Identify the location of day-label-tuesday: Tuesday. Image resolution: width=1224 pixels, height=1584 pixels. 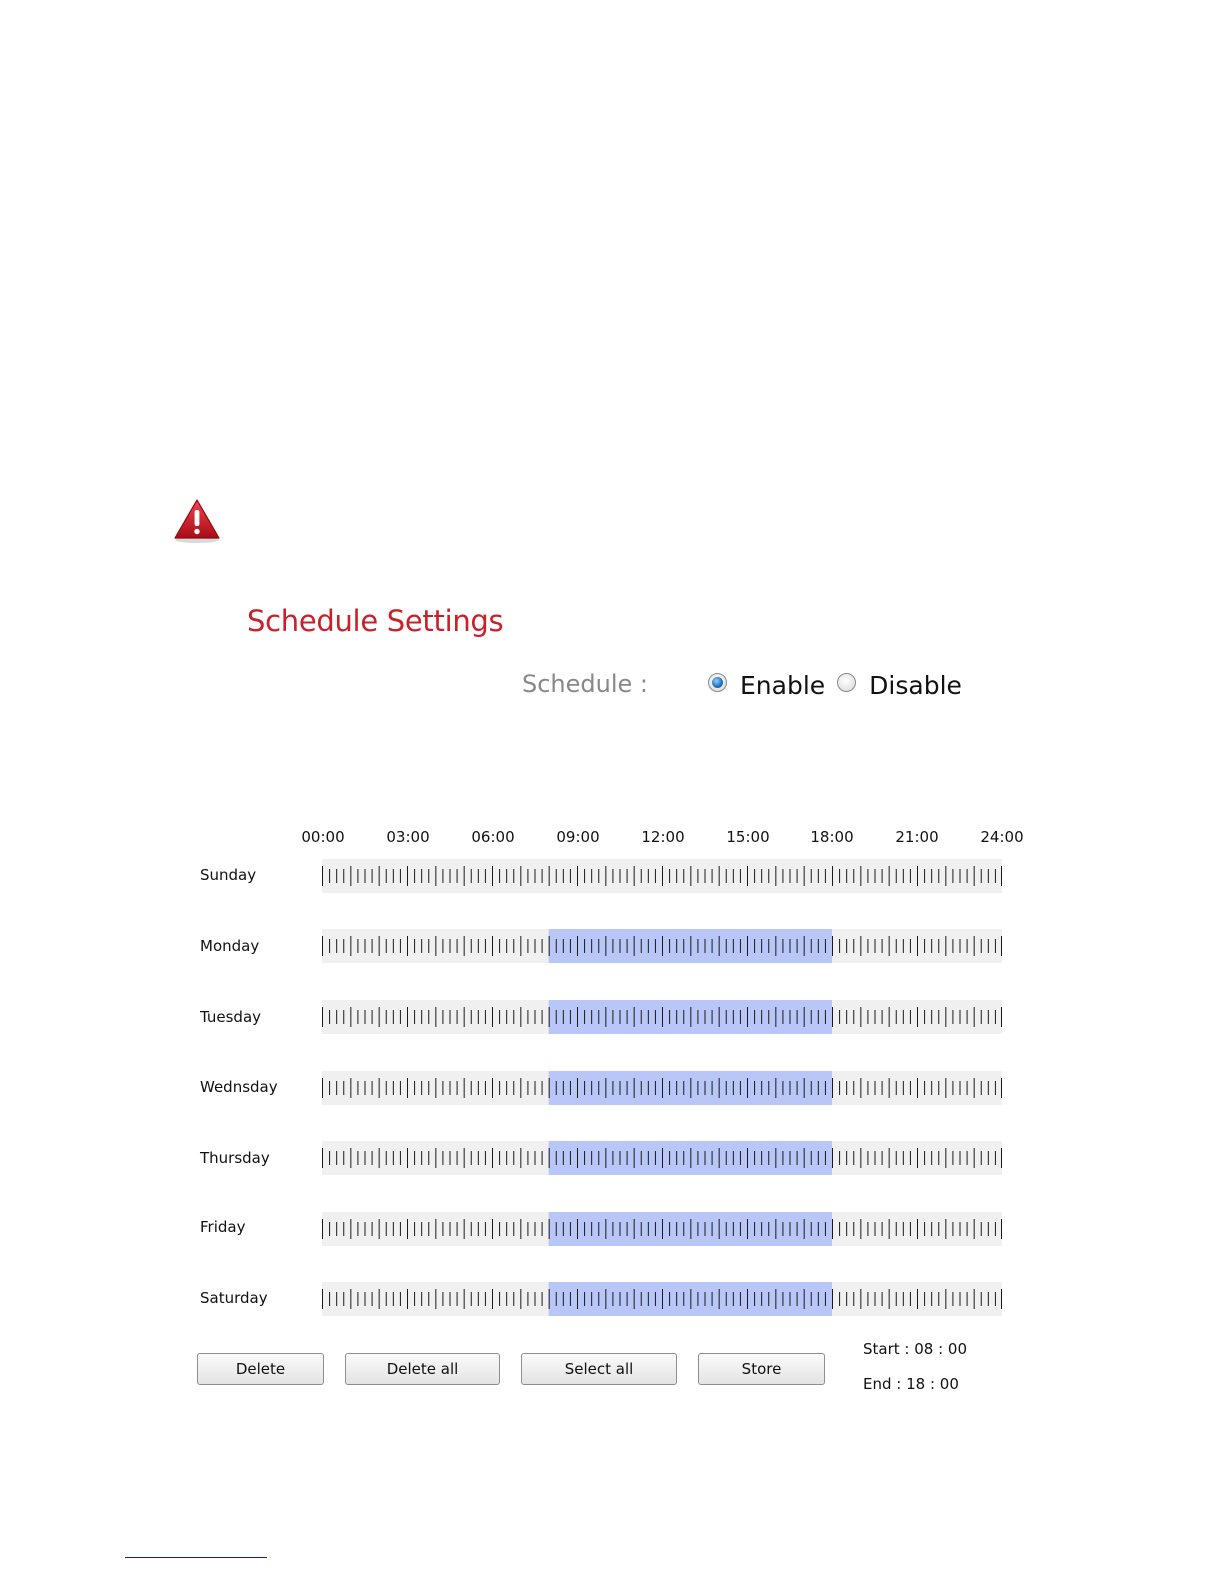
(231, 1017).